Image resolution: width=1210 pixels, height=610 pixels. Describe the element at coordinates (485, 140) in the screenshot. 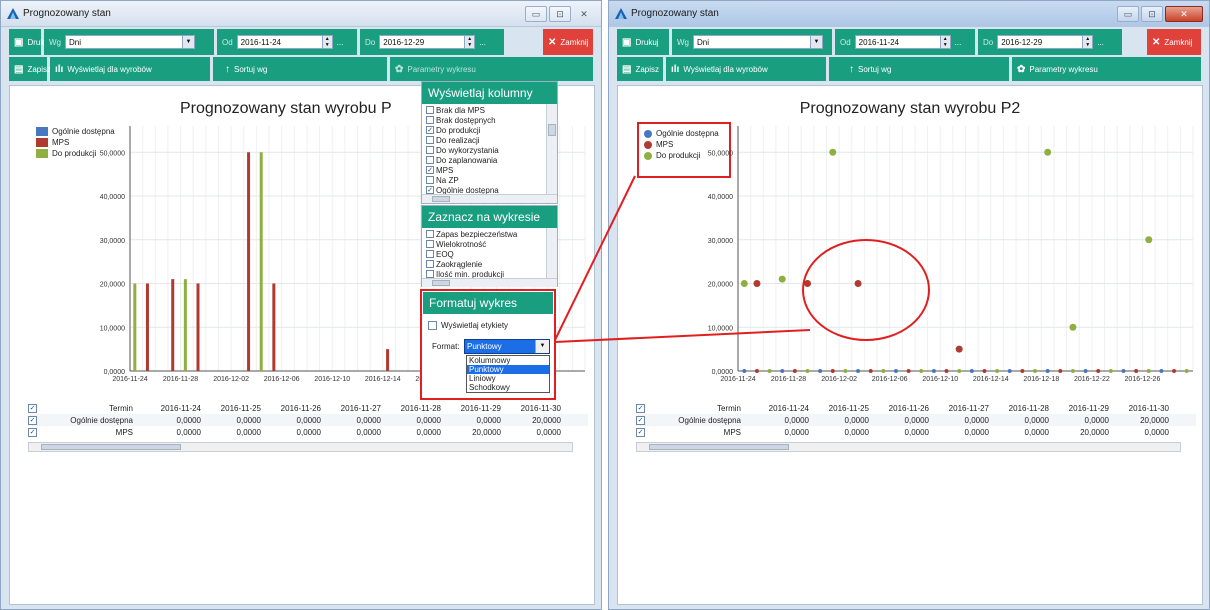

I see `column-option: Do realizacji` at that location.